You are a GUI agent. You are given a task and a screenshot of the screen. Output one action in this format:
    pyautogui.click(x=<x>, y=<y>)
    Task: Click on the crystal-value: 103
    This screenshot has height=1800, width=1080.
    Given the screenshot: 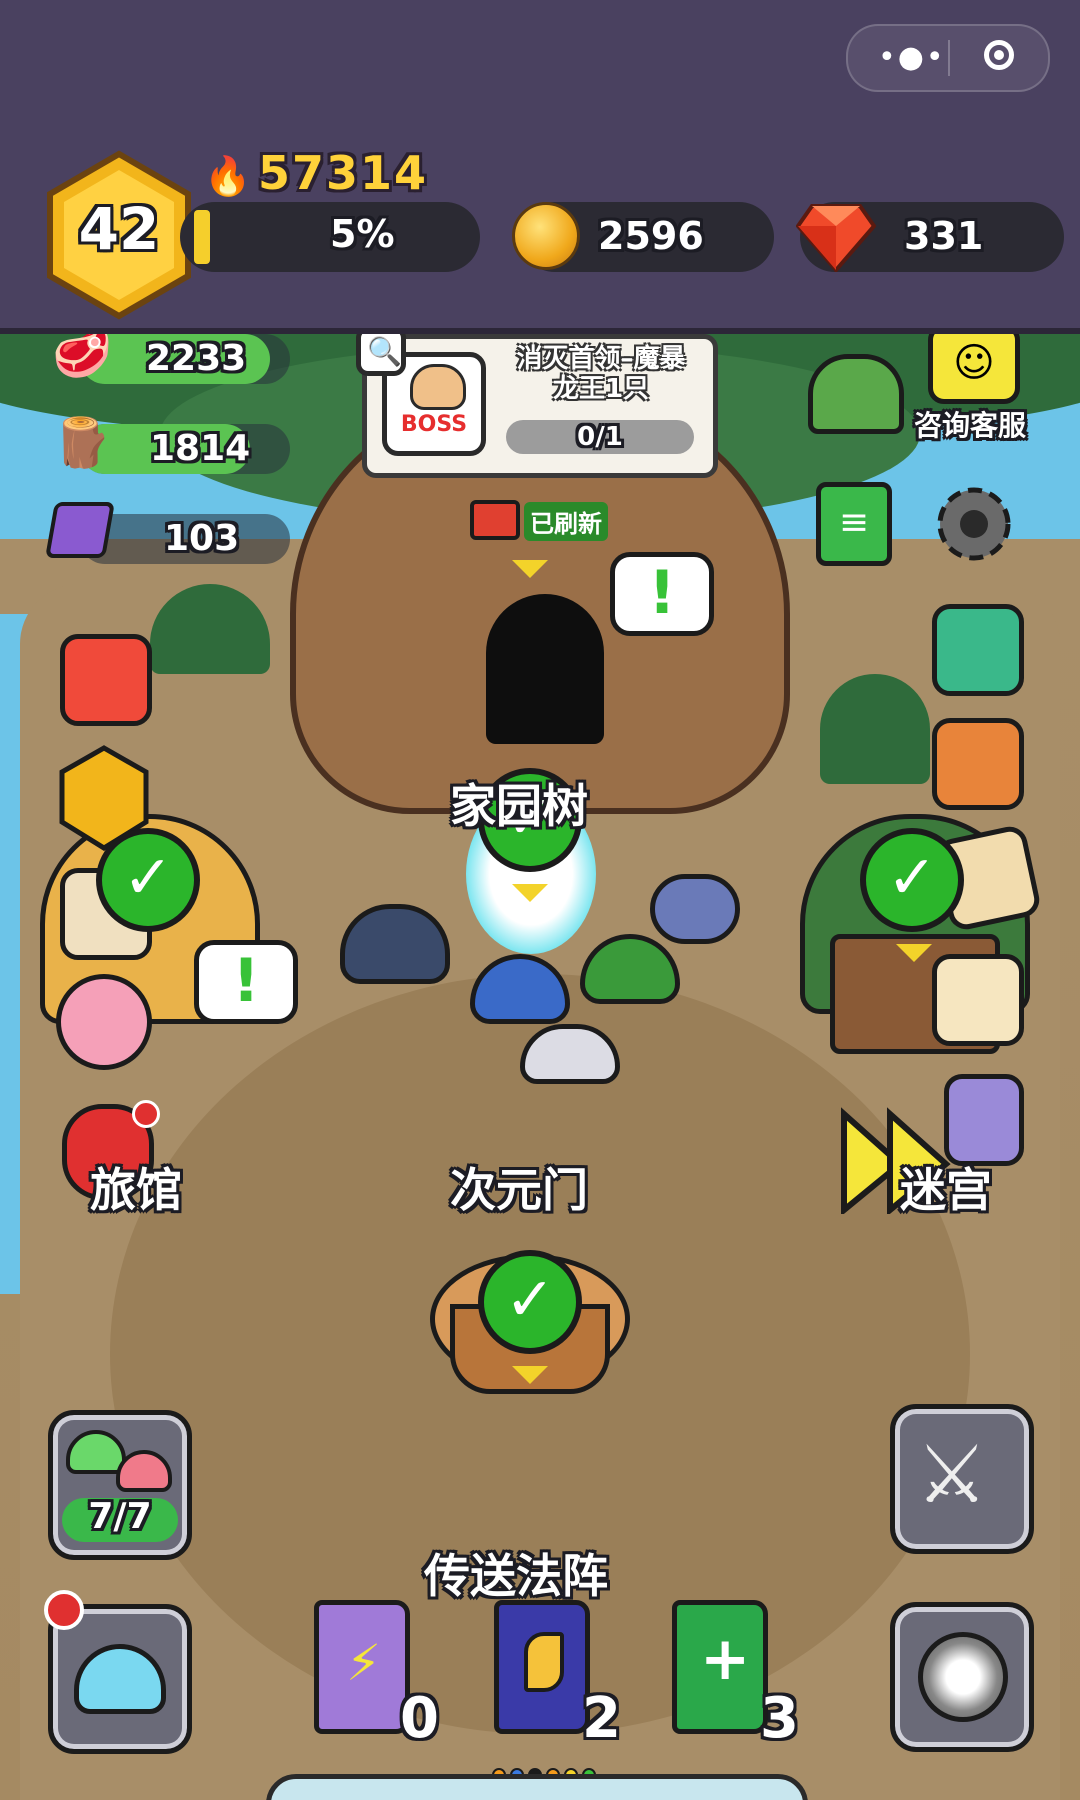 What is the action you would take?
    pyautogui.click(x=202, y=538)
    